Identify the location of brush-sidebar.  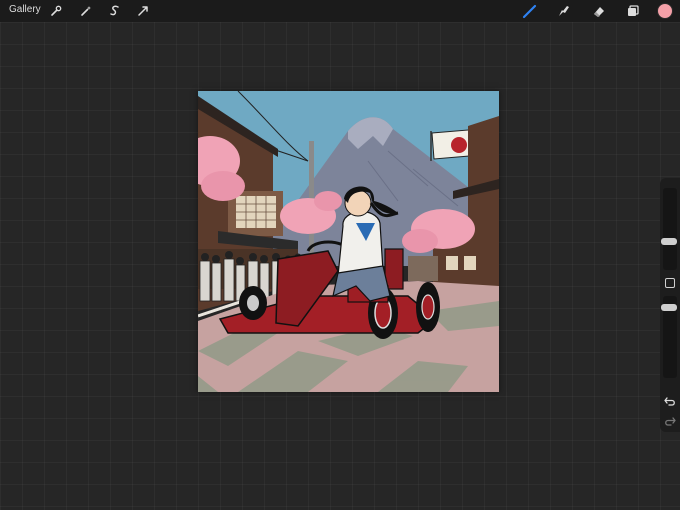
(670, 305).